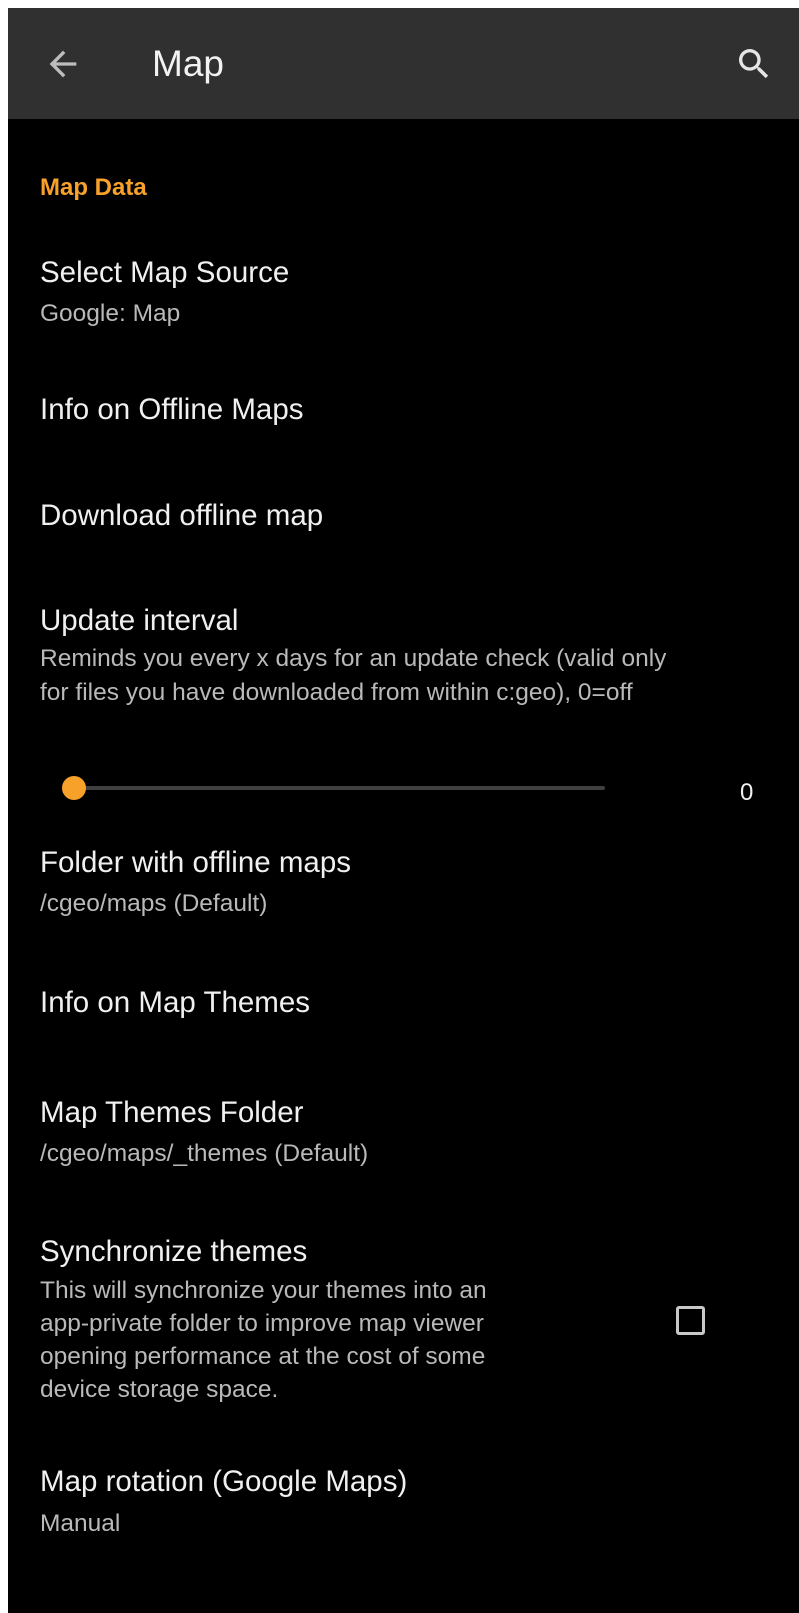 This screenshot has width=799, height=1613. What do you see at coordinates (403, 1009) in the screenshot?
I see `pref-info-map-themes: Info on Map Themes` at bounding box center [403, 1009].